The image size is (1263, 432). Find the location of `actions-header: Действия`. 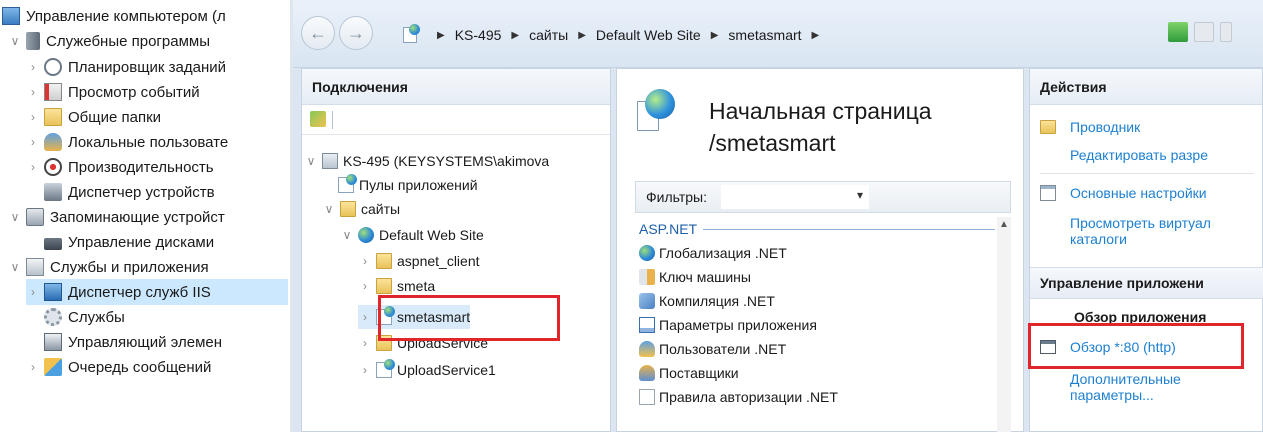

actions-header: Действия is located at coordinates (1146, 87).